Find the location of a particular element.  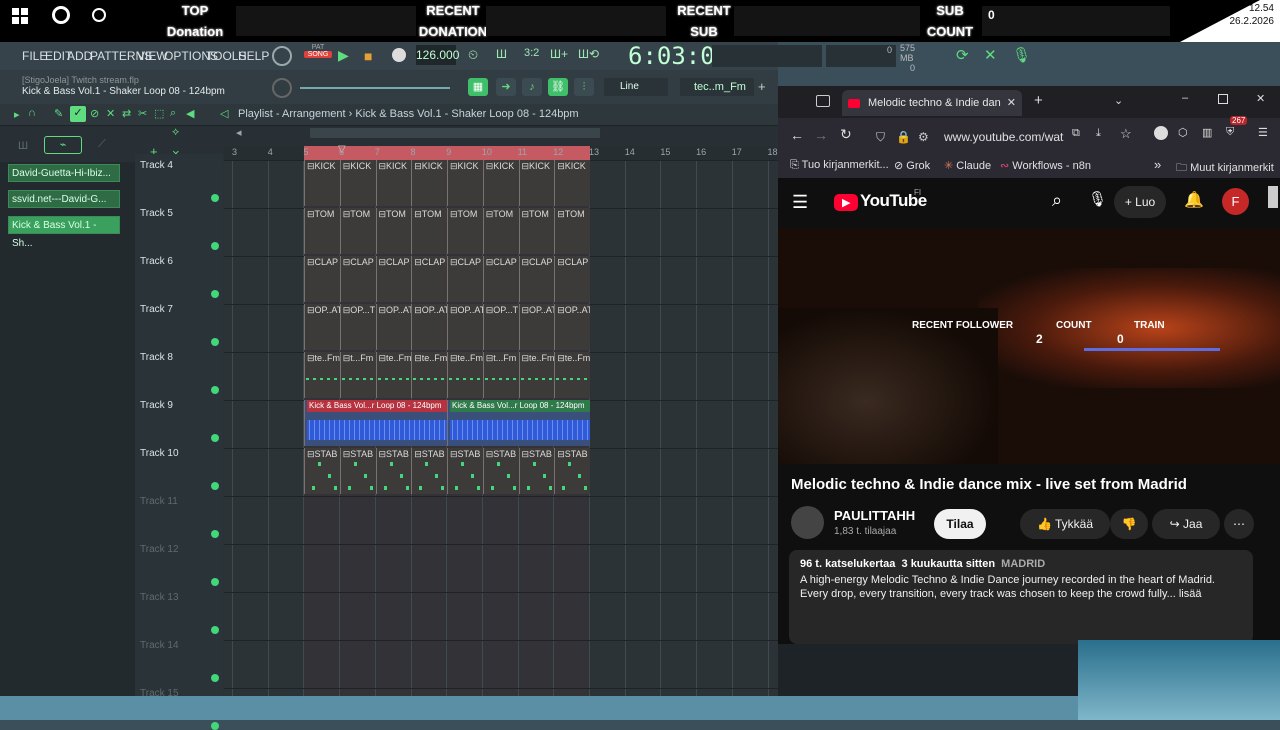

maximize-icon is located at coordinates (1223, 99).